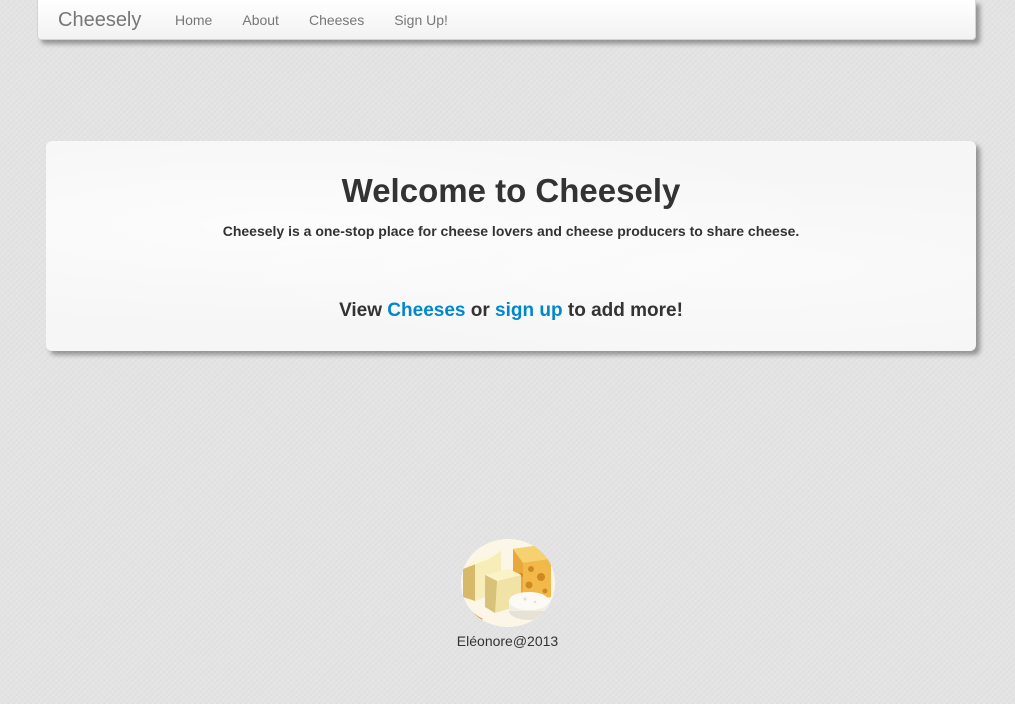 This screenshot has width=1015, height=704. Describe the element at coordinates (529, 310) in the screenshot. I see `cta-signup-link: sign up` at that location.